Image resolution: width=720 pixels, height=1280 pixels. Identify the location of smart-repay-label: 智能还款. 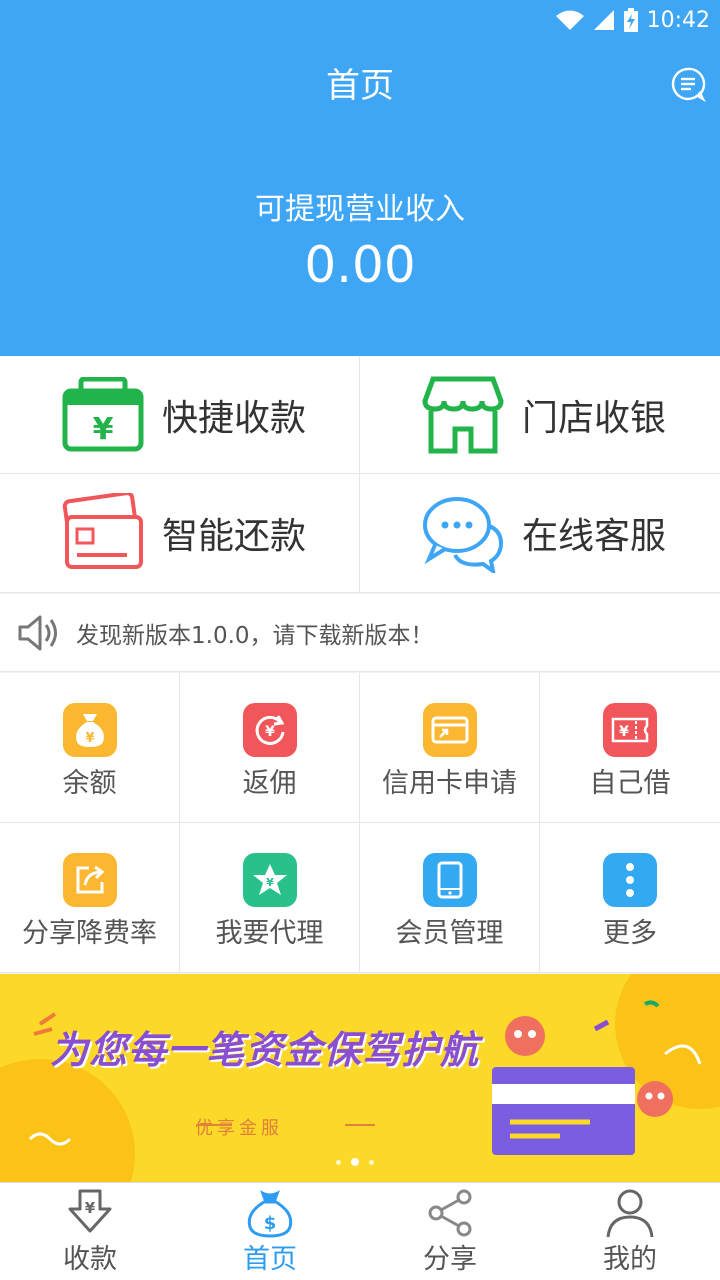
(234, 536).